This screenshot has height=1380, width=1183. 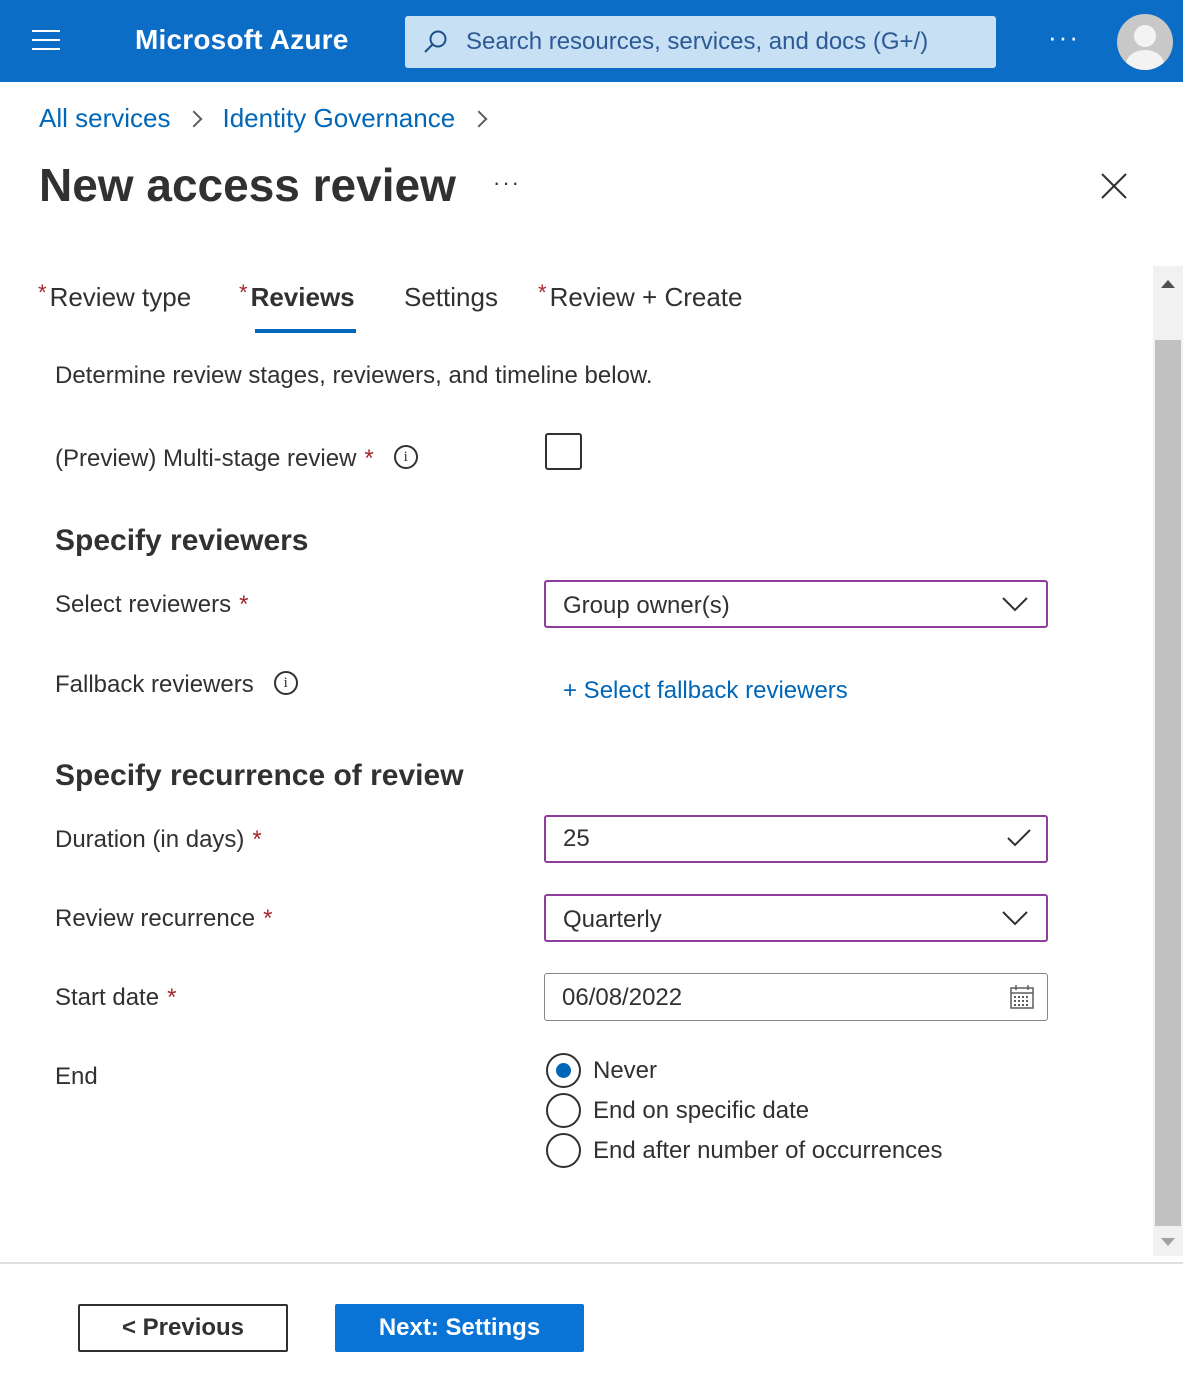 I want to click on close-icon, so click(x=1114, y=186).